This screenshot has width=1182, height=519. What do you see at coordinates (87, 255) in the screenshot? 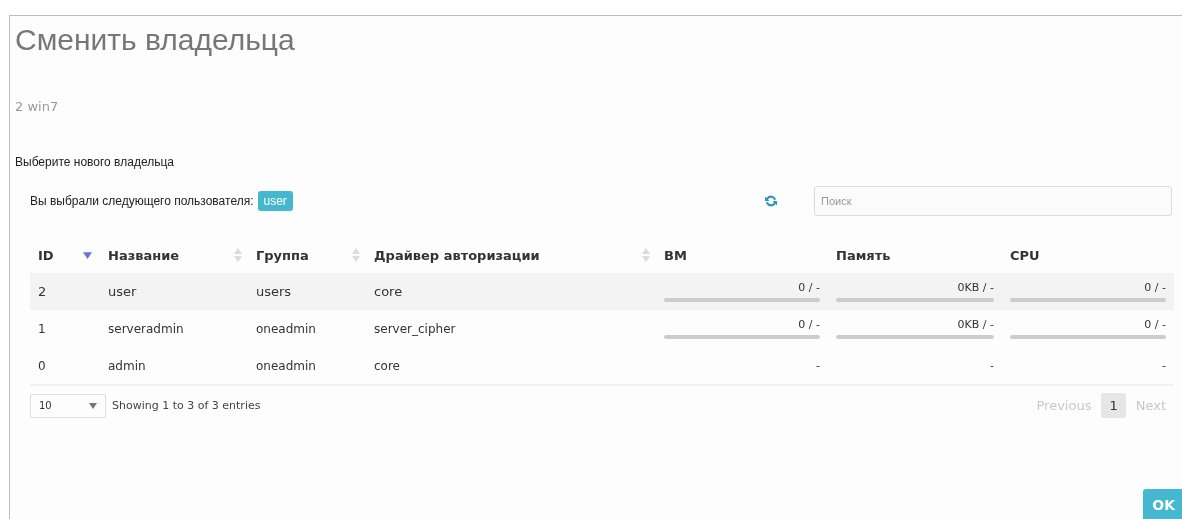
I see `sort-descending-icon` at bounding box center [87, 255].